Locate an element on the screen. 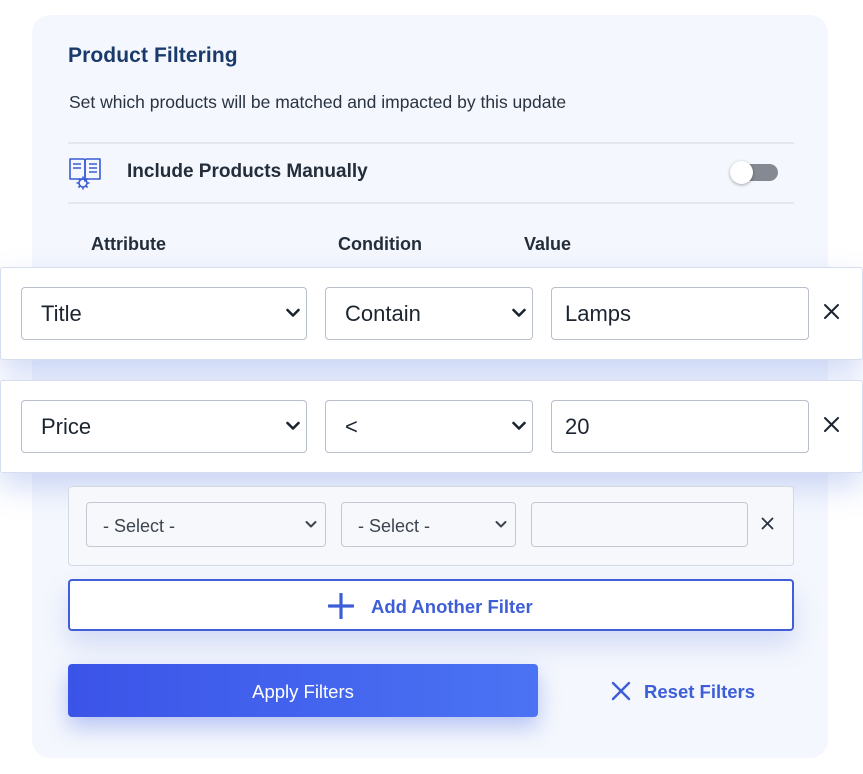 This screenshot has height=774, width=863. add-filter-label: Add Another Filter is located at coordinates (452, 606).